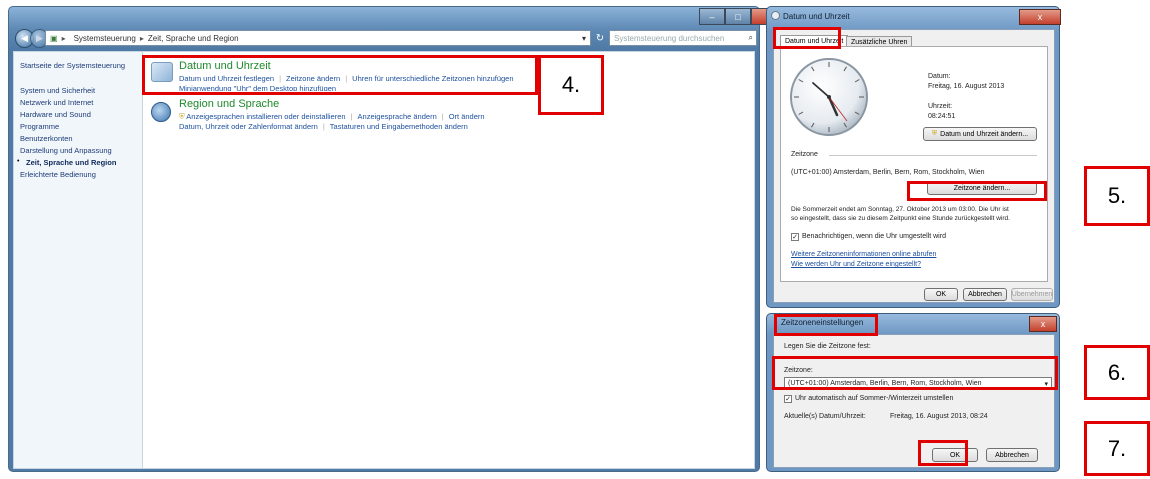 This screenshot has width=1150, height=479. Describe the element at coordinates (57, 90) in the screenshot. I see `sidebar-item-system-sicherheit: System und Sicherheit` at that location.